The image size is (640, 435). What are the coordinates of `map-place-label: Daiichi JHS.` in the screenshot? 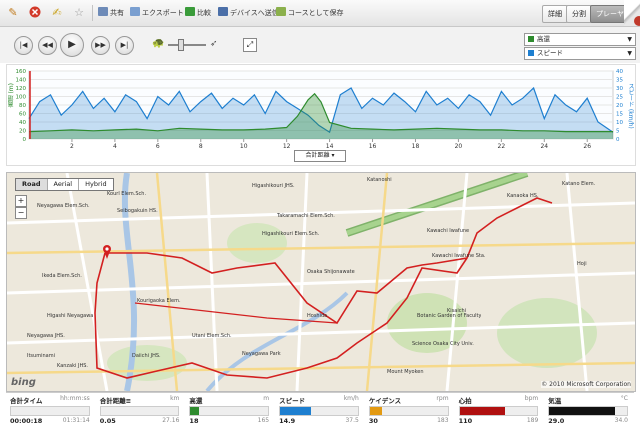 It's located at (146, 356).